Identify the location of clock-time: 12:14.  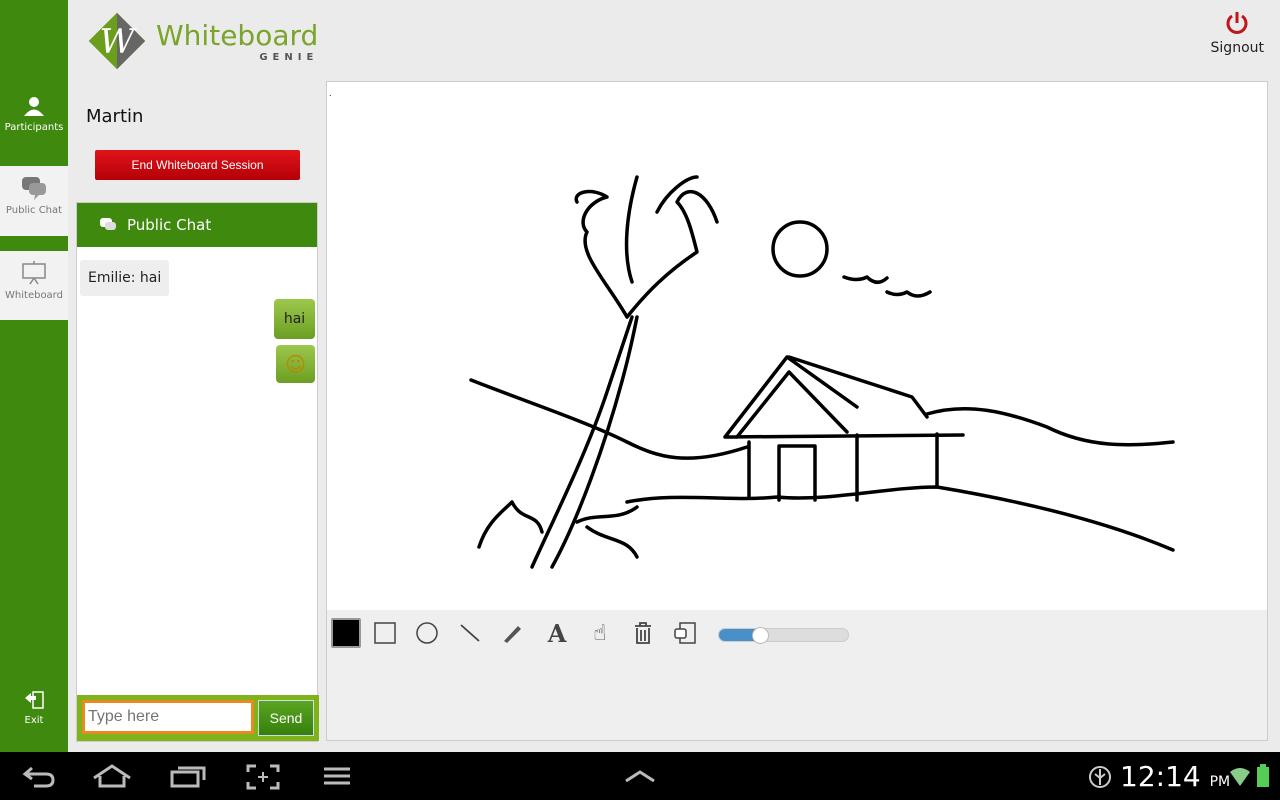
(1160, 776).